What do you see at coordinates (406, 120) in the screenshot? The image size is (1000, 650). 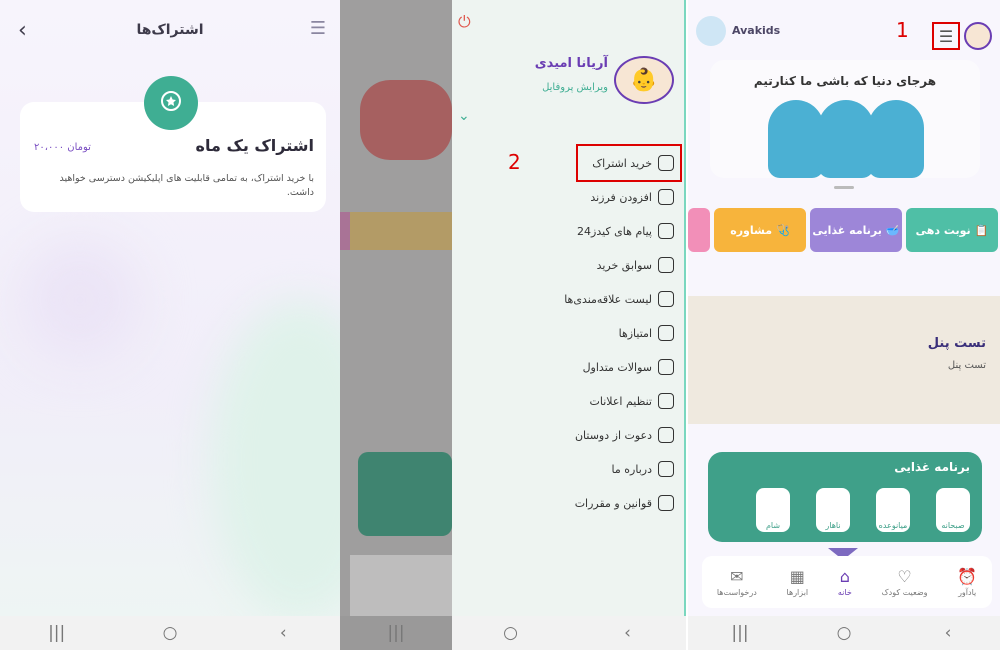 I see `dimmed-banner` at bounding box center [406, 120].